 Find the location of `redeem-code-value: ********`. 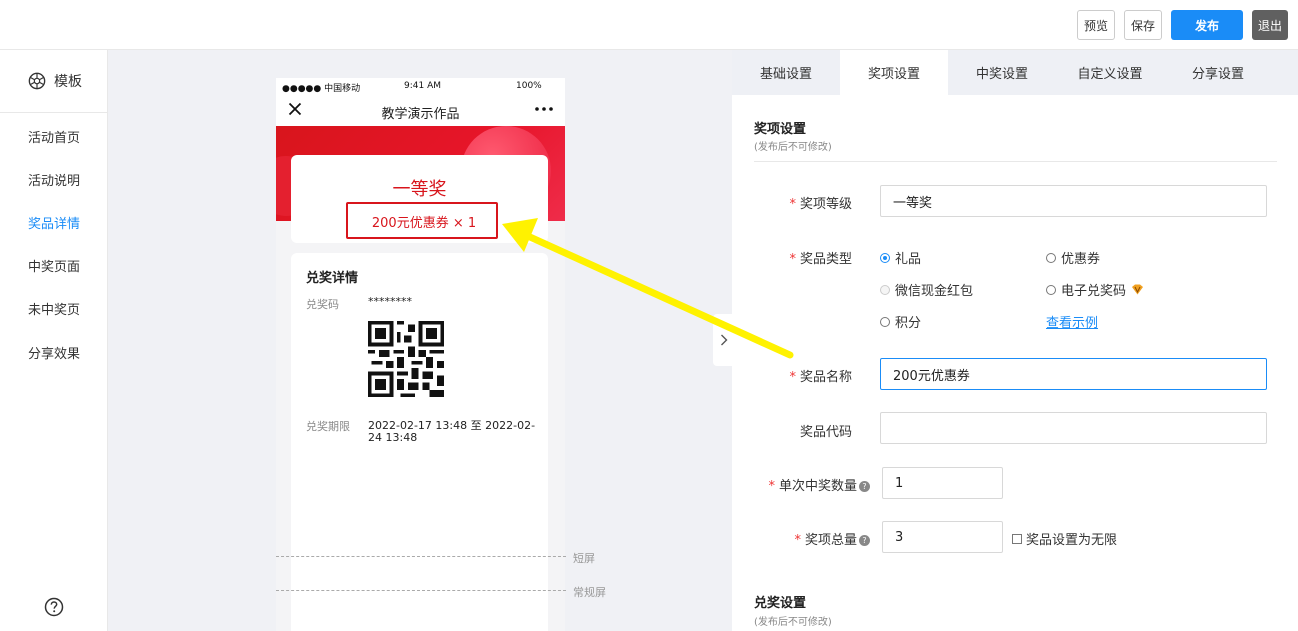

redeem-code-value: ******** is located at coordinates (390, 301).